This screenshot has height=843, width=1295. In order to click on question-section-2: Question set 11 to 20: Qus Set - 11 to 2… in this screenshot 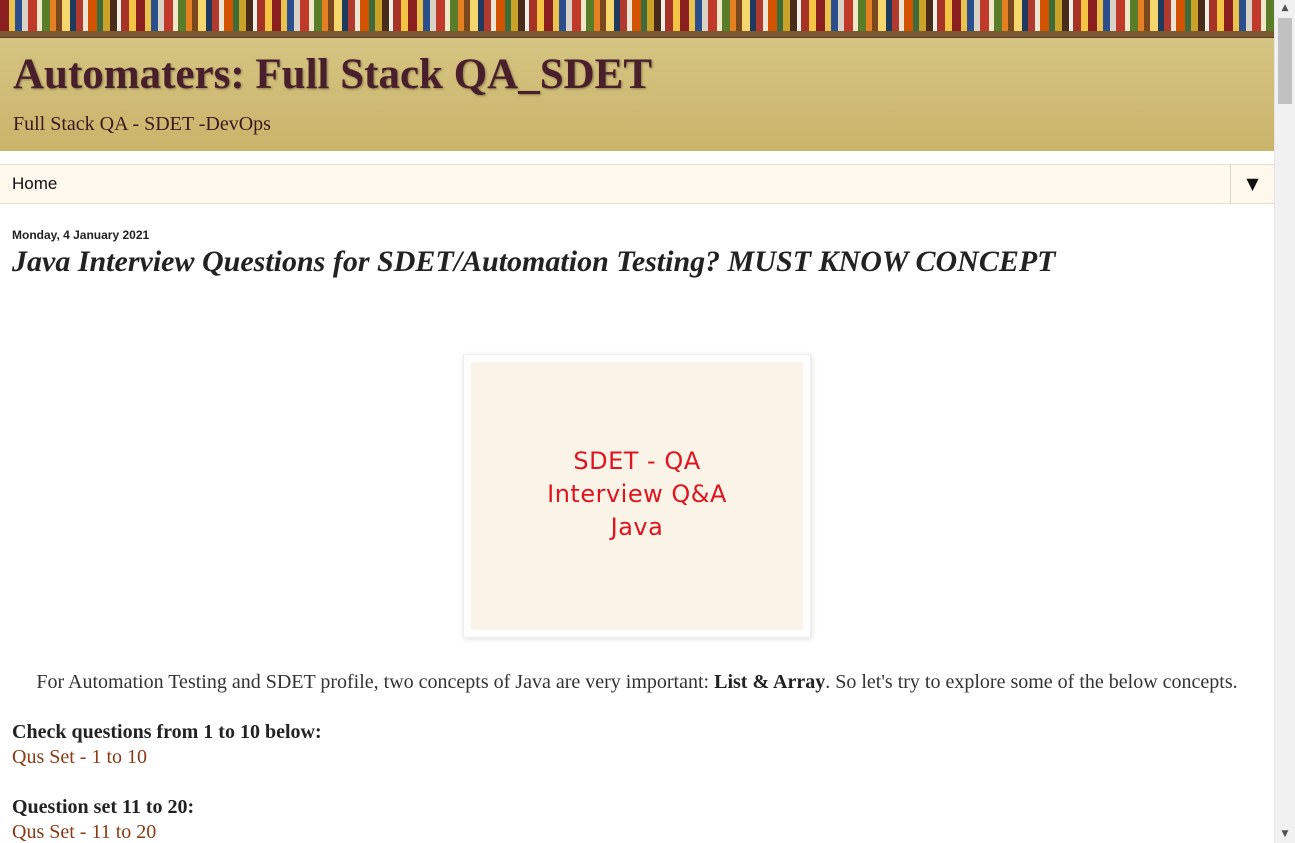, I will do `click(103, 819)`.